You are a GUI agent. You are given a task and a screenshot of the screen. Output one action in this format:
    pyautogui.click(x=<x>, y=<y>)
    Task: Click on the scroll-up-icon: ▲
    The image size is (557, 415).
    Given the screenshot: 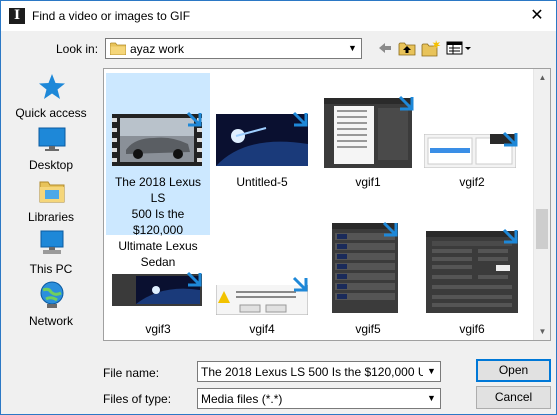 What is the action you would take?
    pyautogui.click(x=542, y=77)
    